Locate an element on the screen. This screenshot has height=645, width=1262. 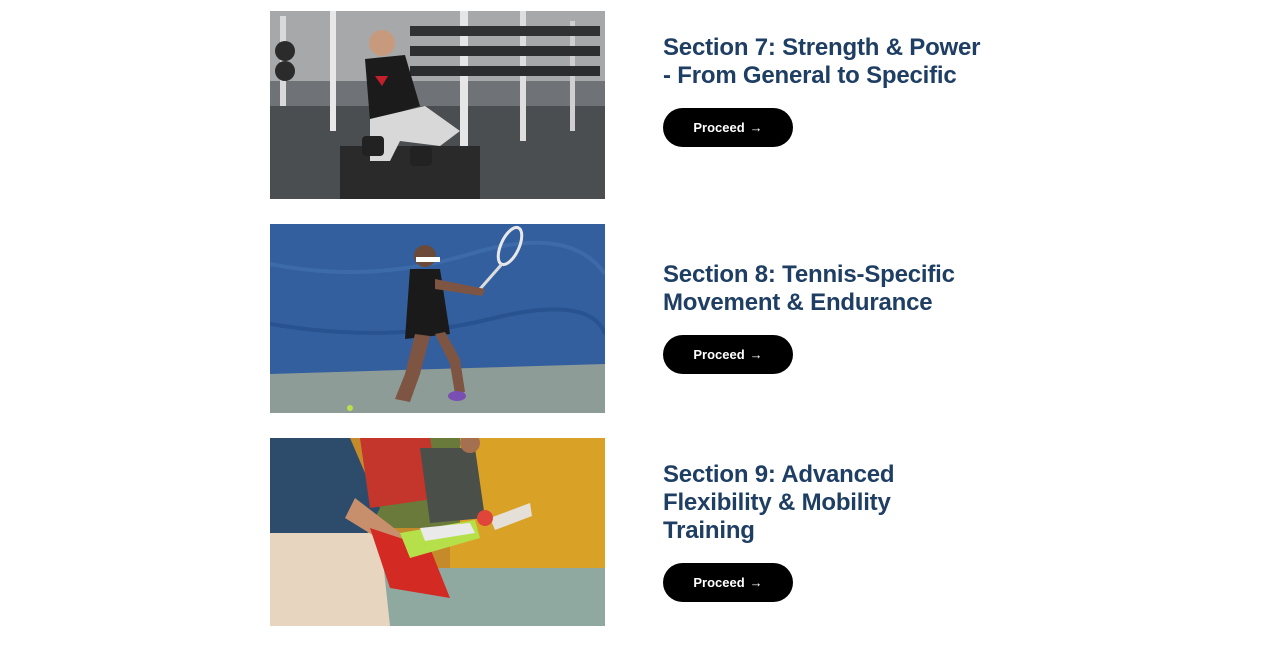
section-8-image is located at coordinates (437, 318).